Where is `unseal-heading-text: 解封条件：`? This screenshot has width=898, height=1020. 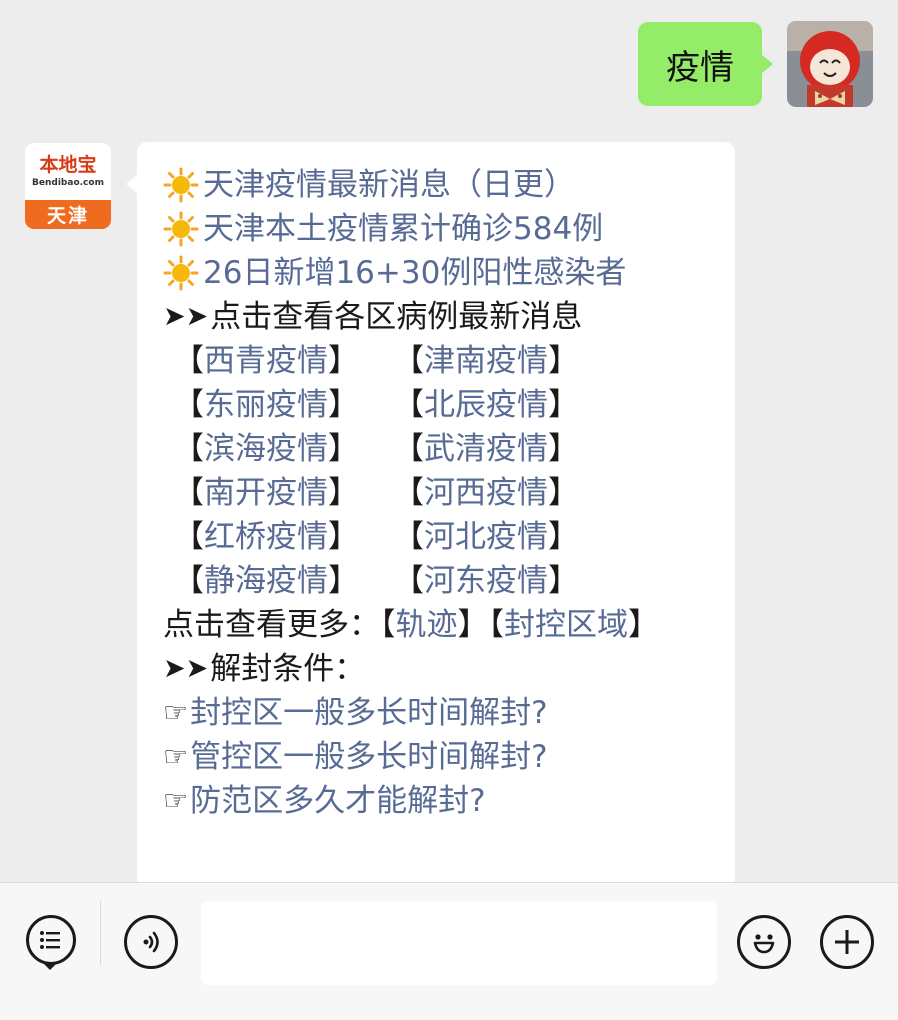 unseal-heading-text: 解封条件： is located at coordinates (288, 669).